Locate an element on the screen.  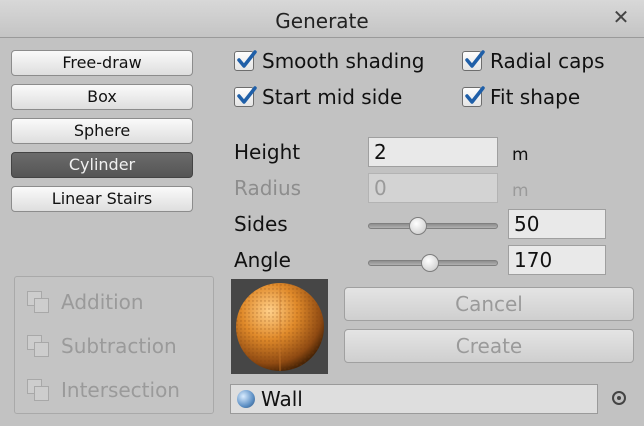
mode-button-cylinder: Cylinder is located at coordinates (102, 165).